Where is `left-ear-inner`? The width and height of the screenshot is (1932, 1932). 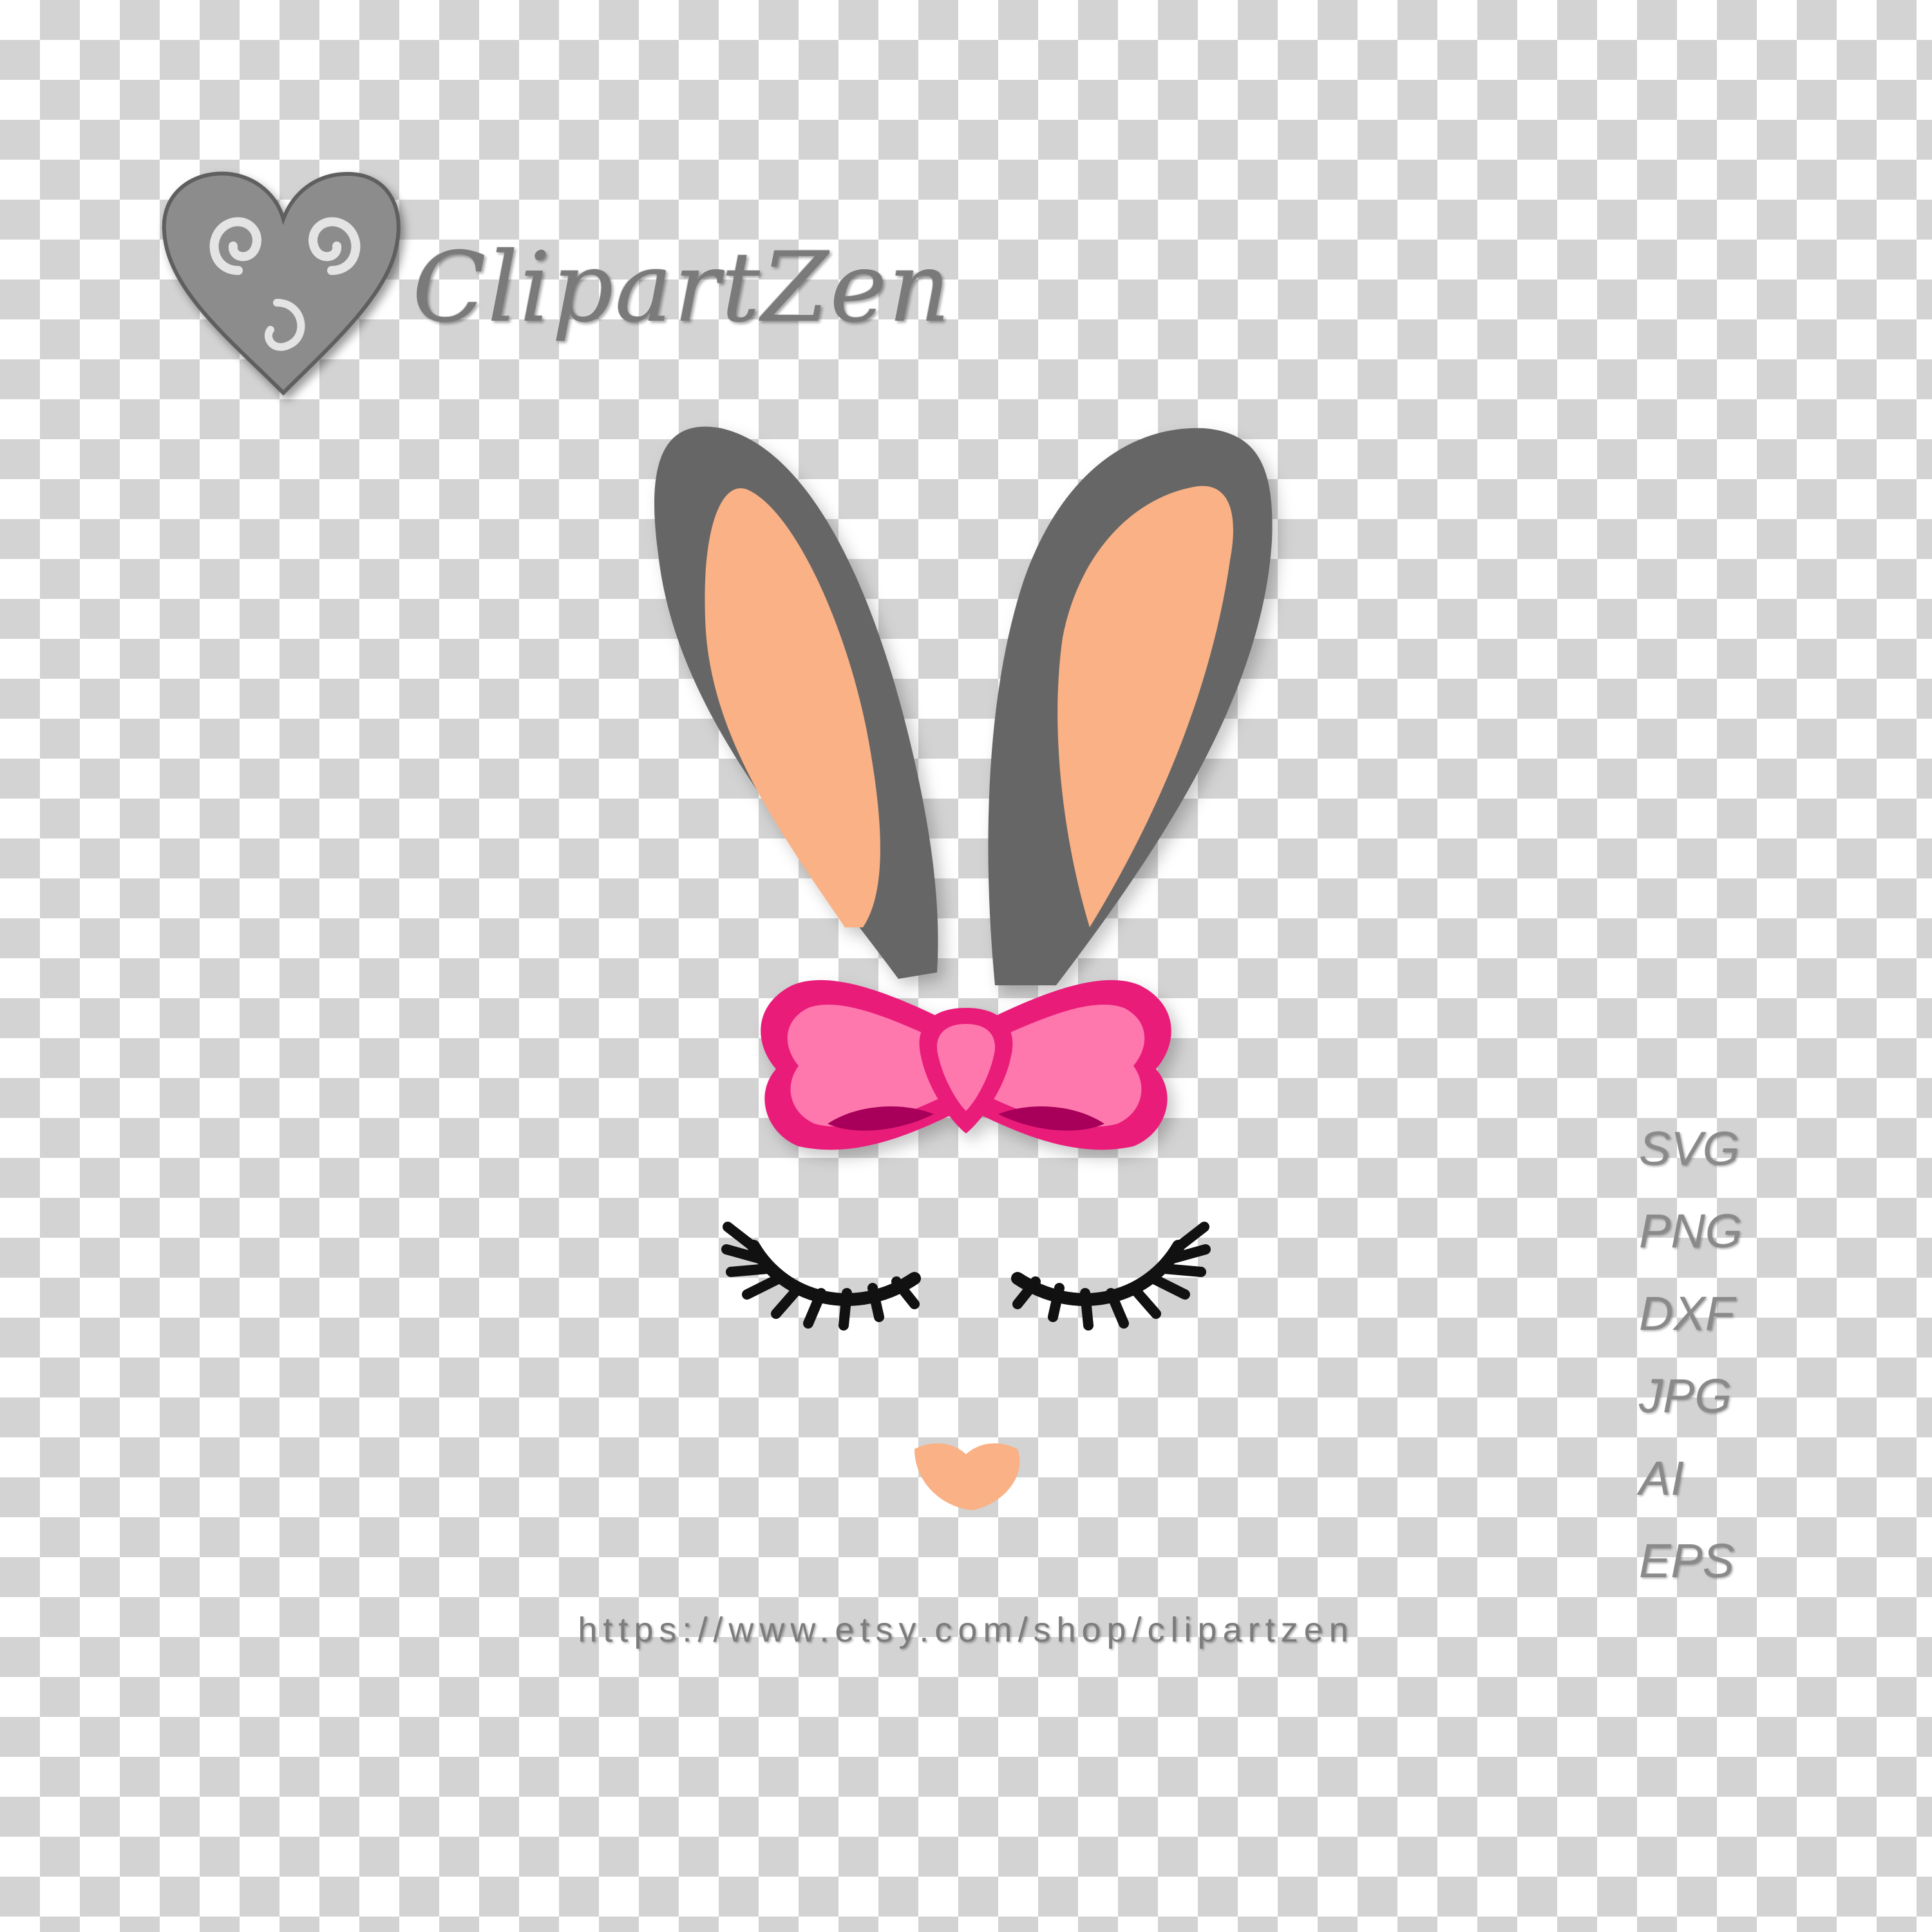
left-ear-inner is located at coordinates (792, 708).